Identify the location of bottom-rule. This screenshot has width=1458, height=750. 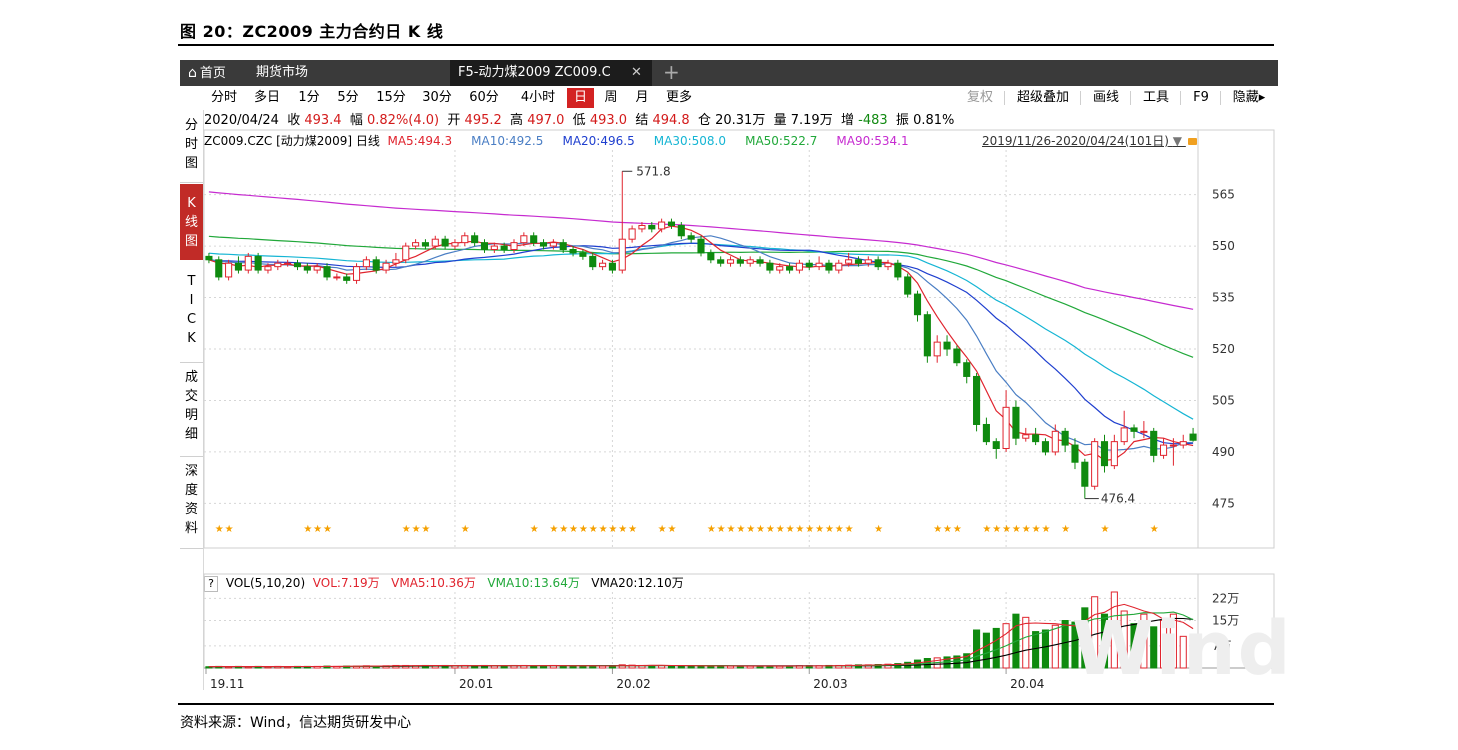
(726, 704).